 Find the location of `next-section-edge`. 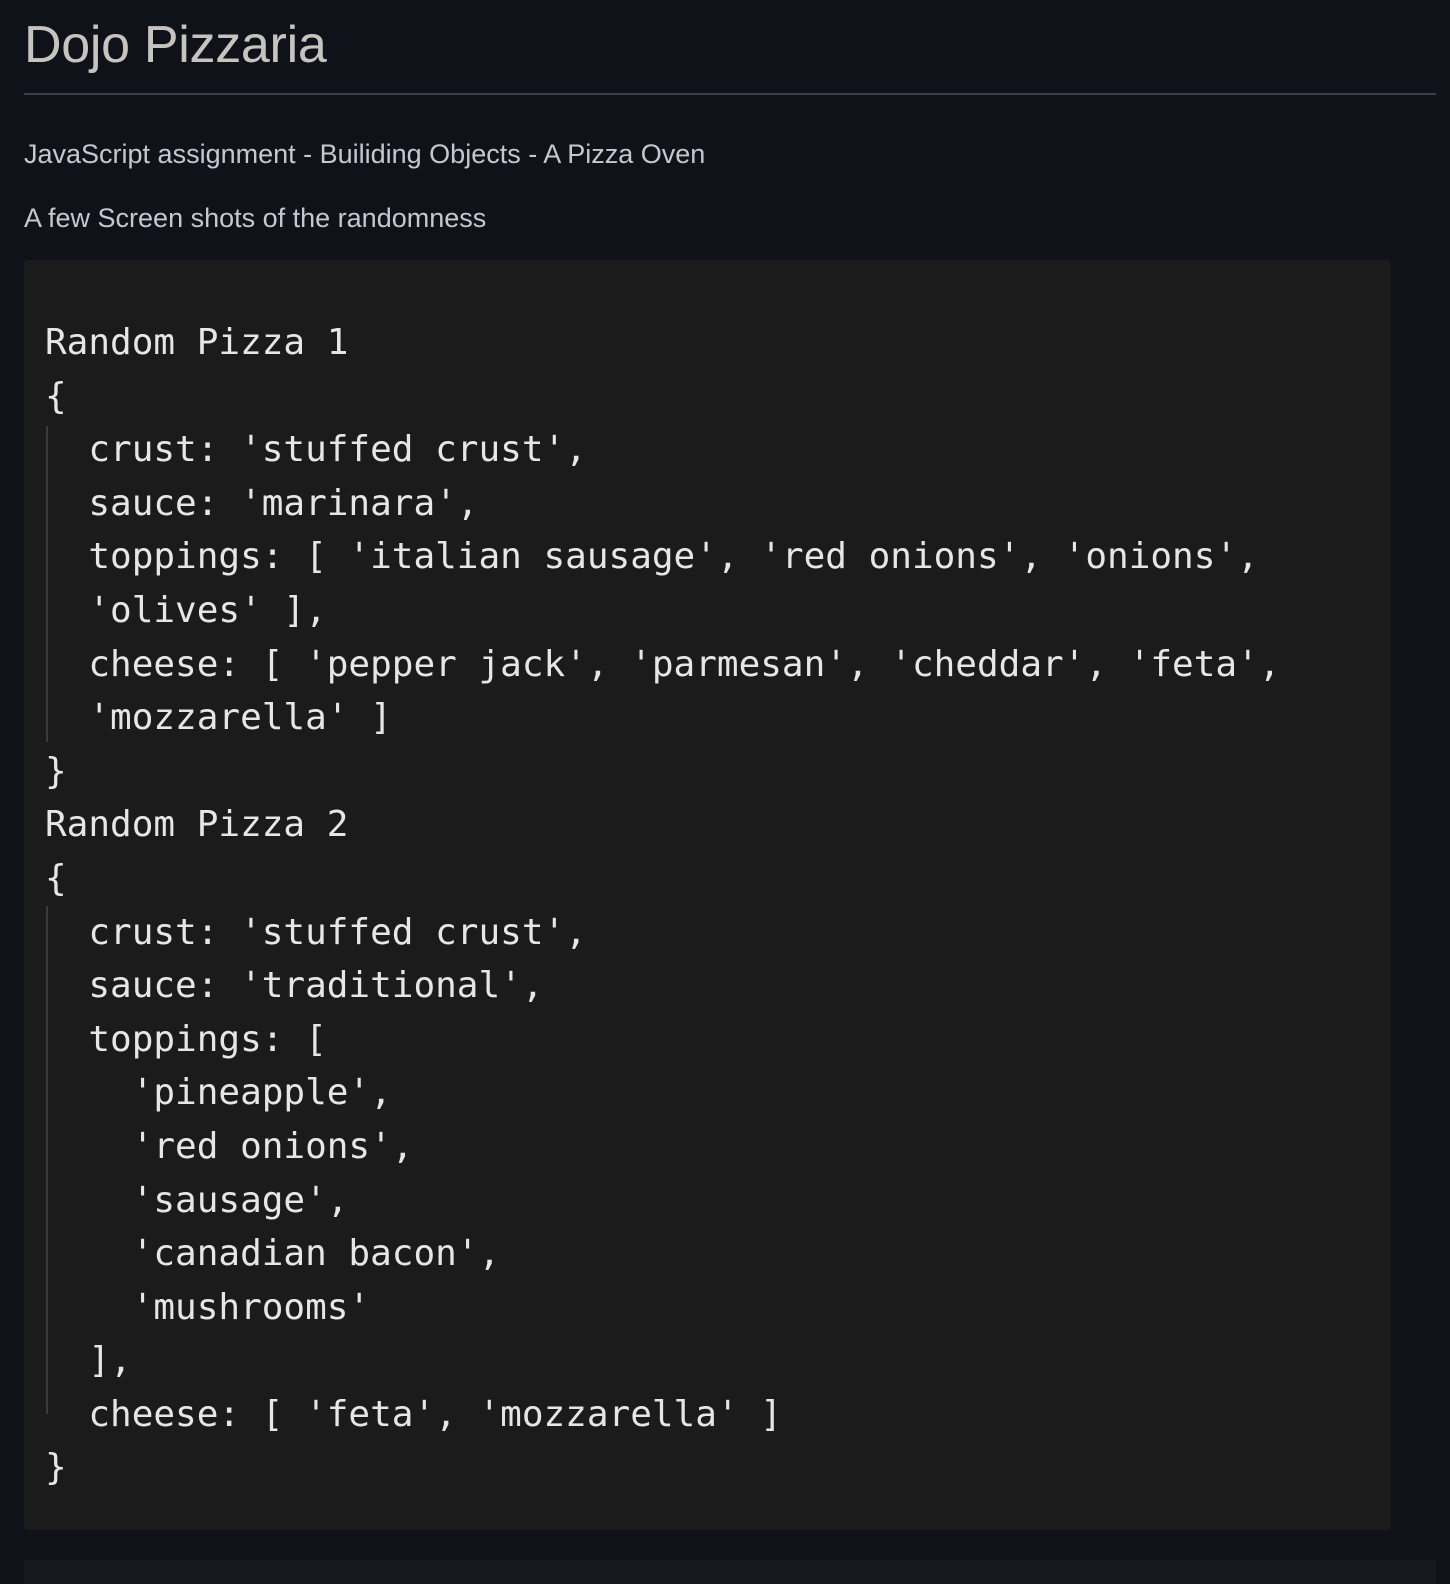

next-section-edge is located at coordinates (730, 1572).